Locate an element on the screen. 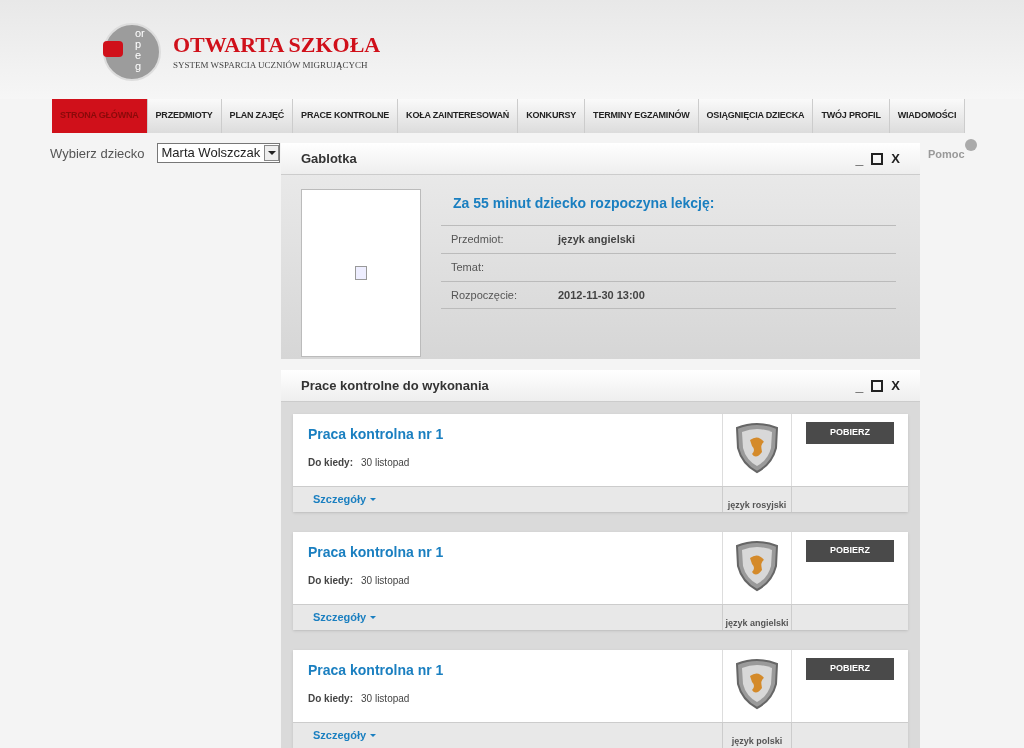  lesson-heading: Za 55 minut dziecko rozpoczyna lekcję: is located at coordinates (584, 203).